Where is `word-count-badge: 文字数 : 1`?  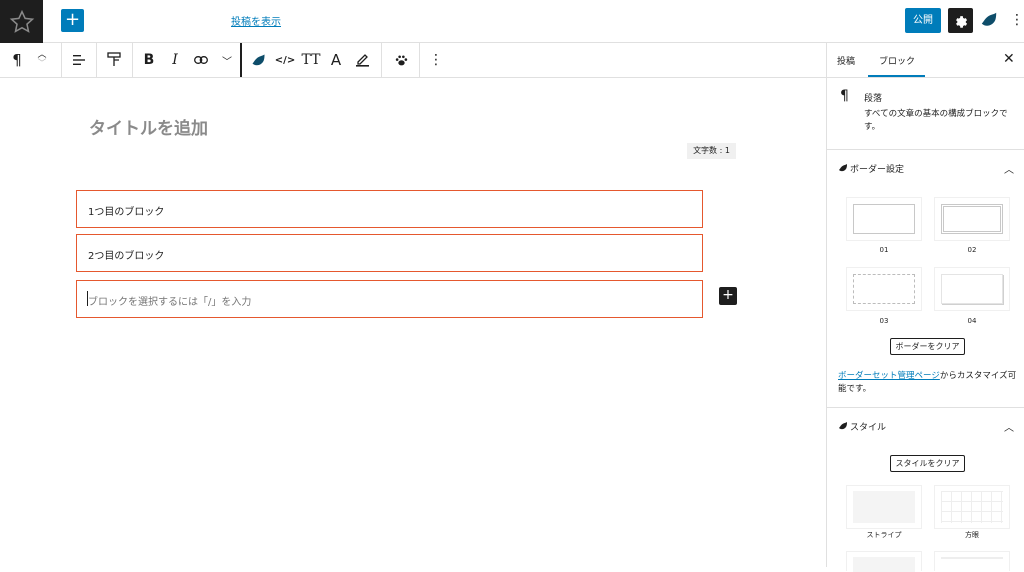
word-count-badge: 文字数 : 1 is located at coordinates (711, 151).